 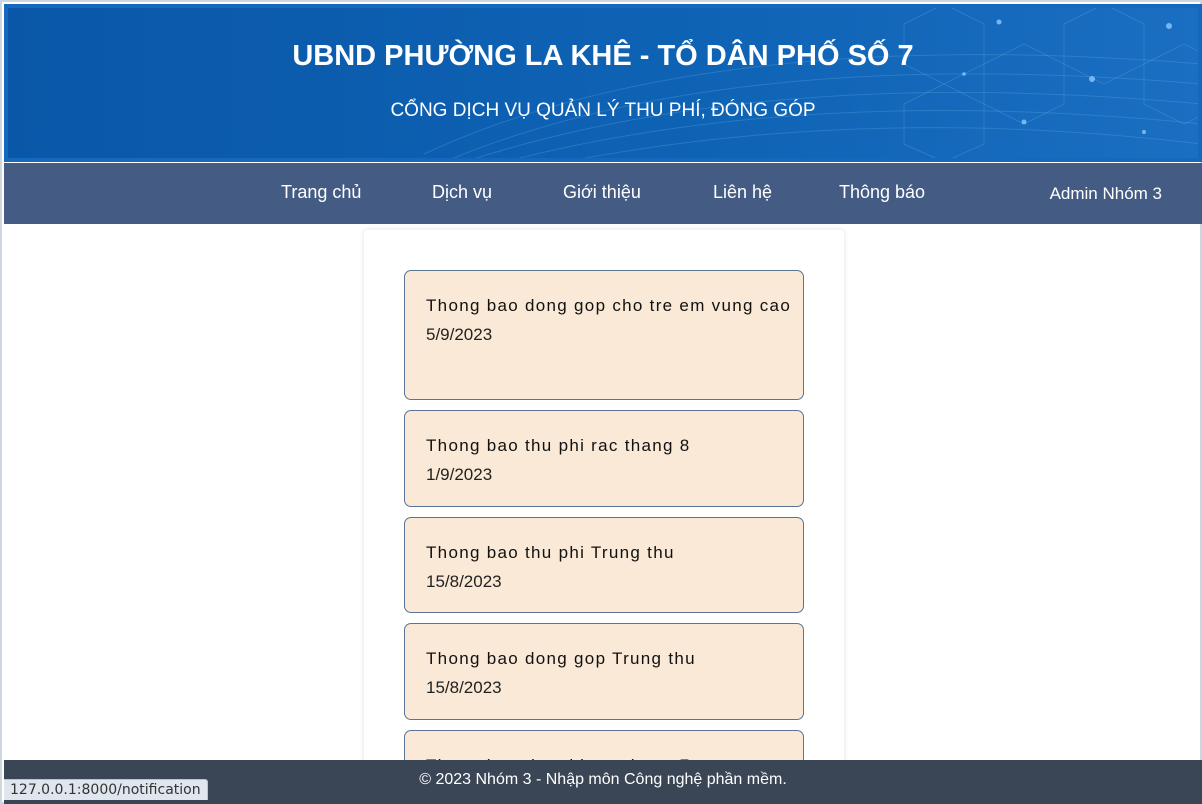 What do you see at coordinates (459, 334) in the screenshot?
I see `notification-date: 5/9/2023` at bounding box center [459, 334].